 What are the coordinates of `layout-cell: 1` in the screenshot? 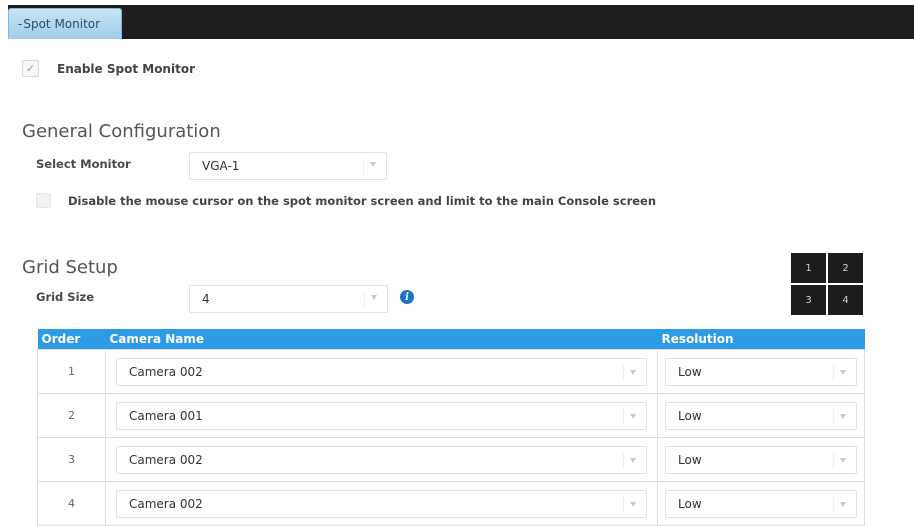 It's located at (808, 268).